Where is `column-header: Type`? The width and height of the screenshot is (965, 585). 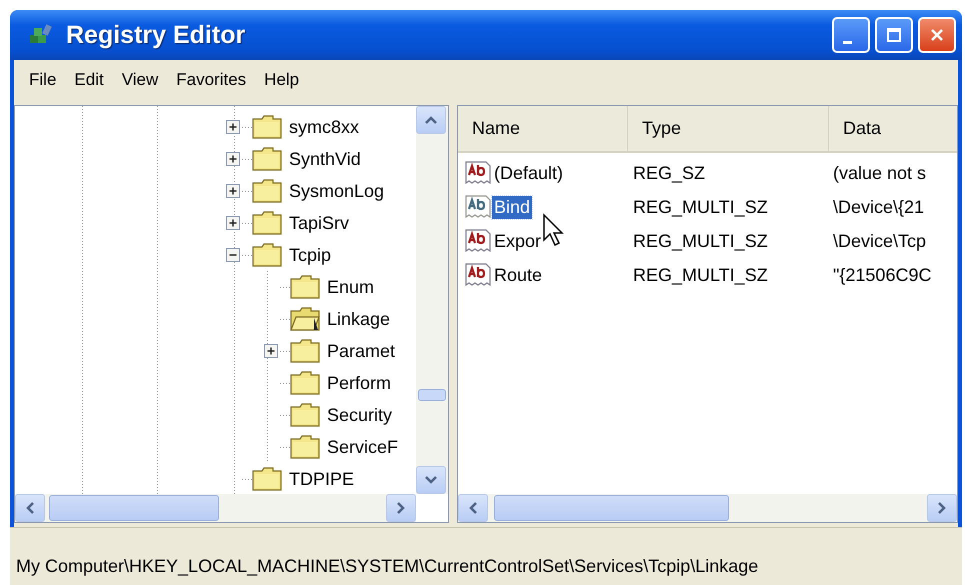 column-header: Type is located at coordinates (728, 128).